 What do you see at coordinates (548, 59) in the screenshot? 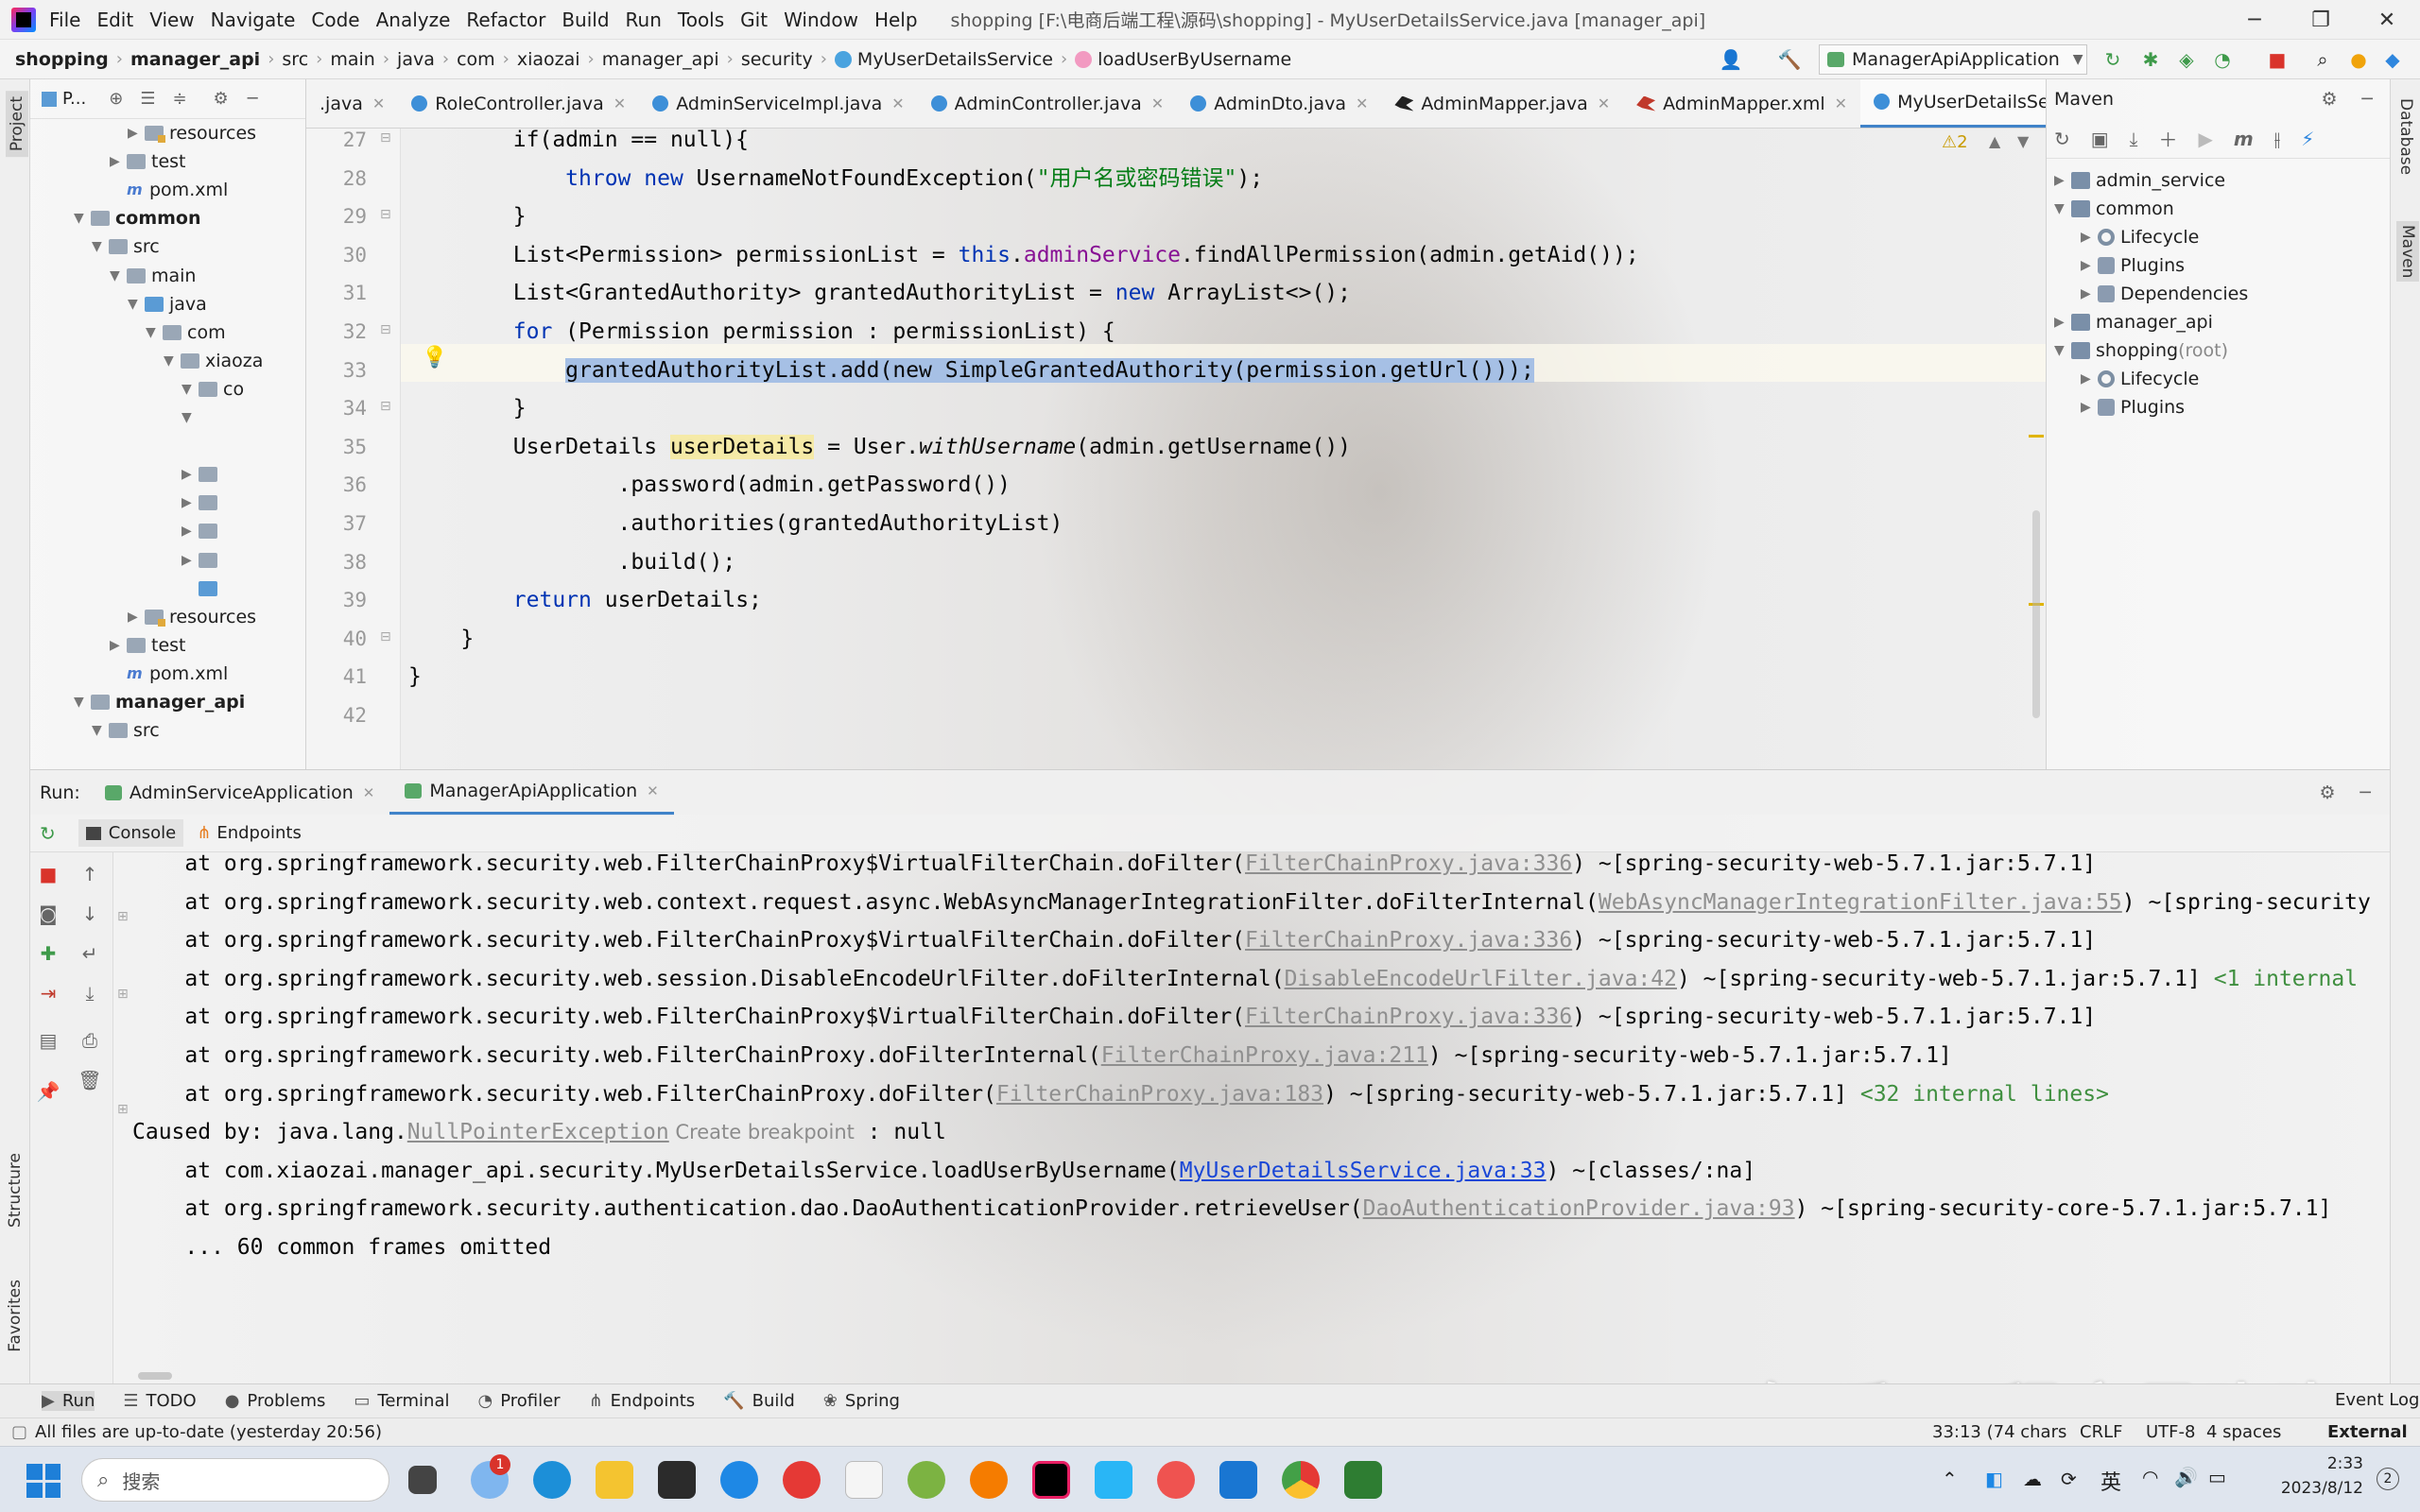
I see `breadcrumb-item: xiaozai` at bounding box center [548, 59].